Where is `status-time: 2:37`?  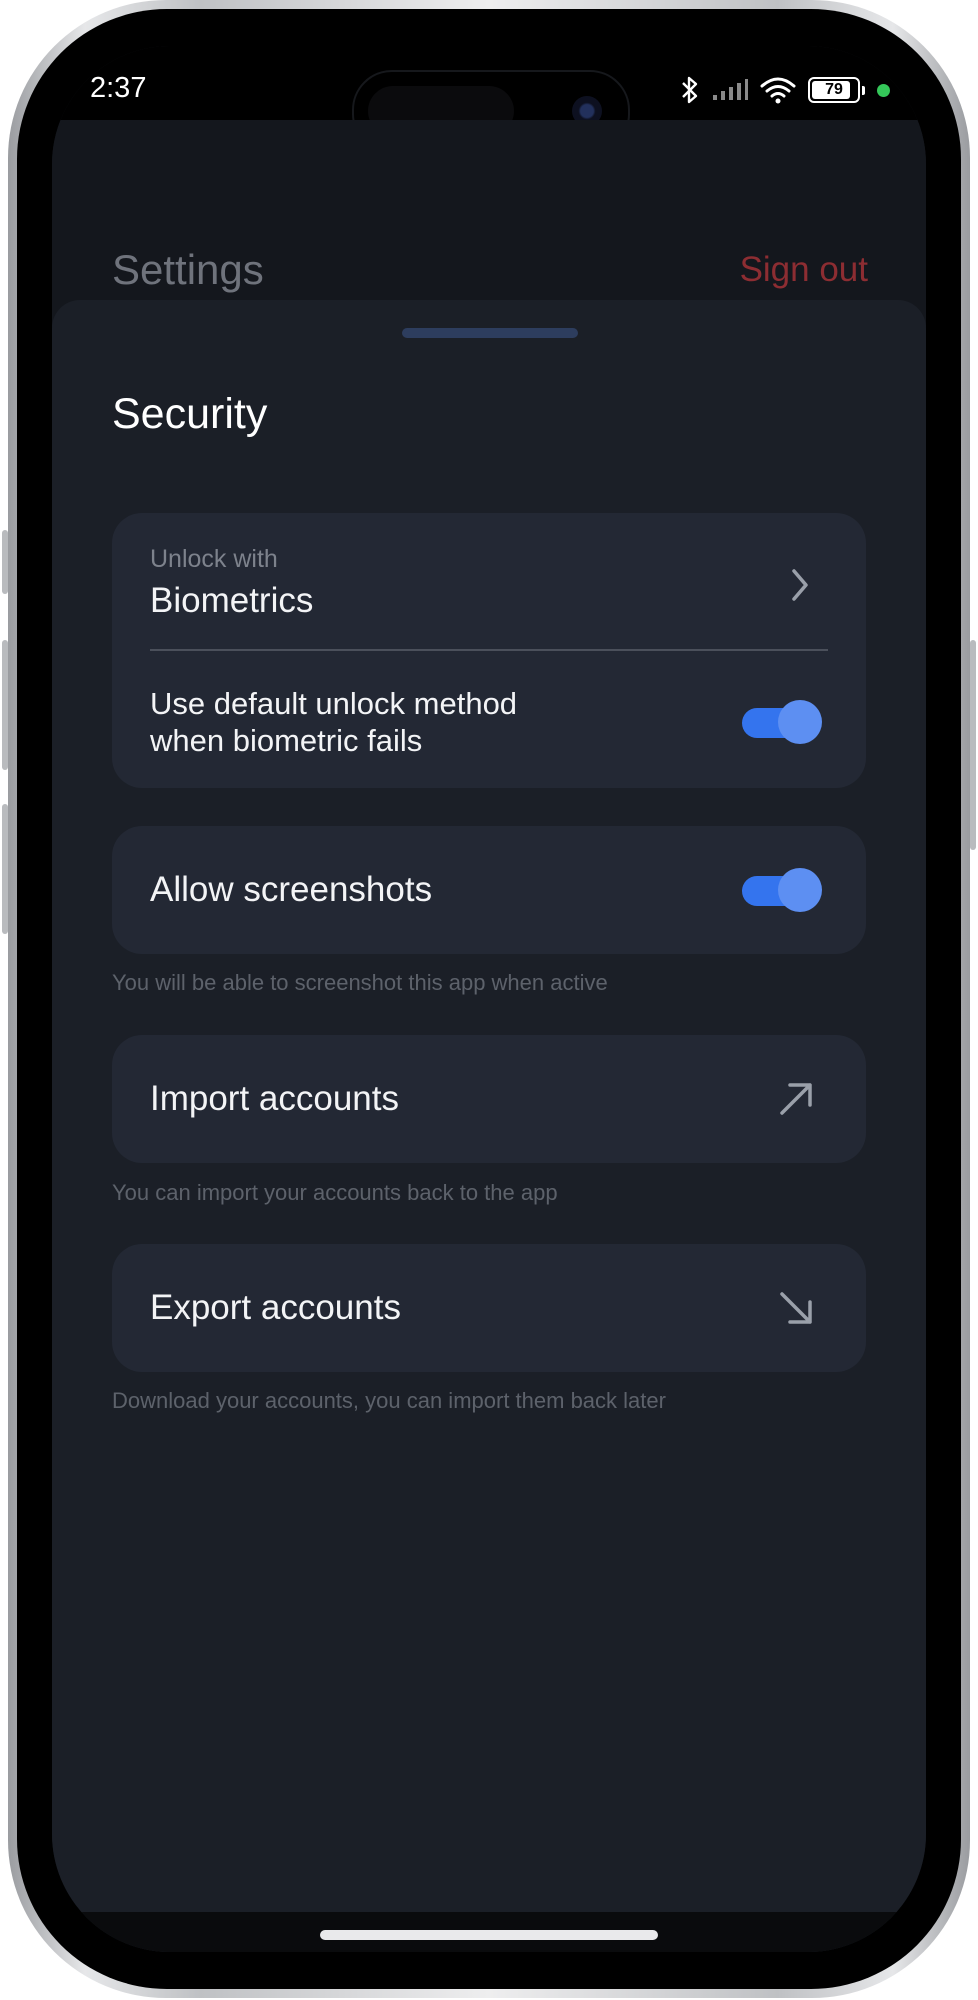
status-time: 2:37 is located at coordinates (118, 88).